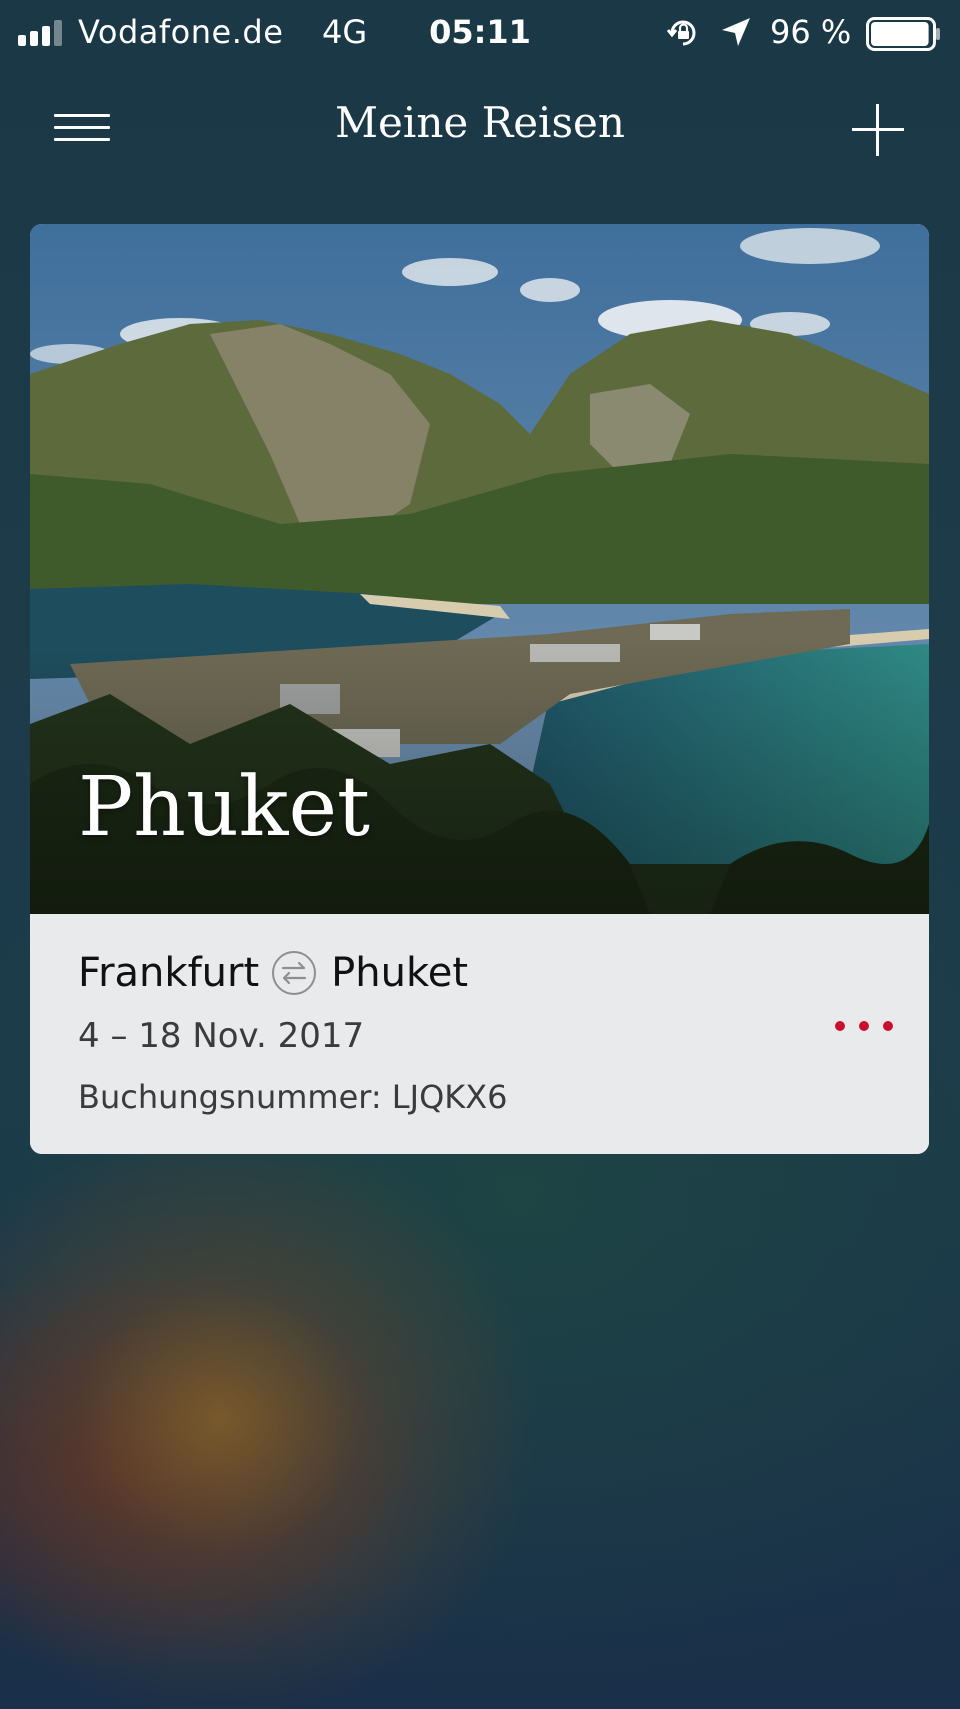 The image size is (960, 1709). I want to click on round-trip-arrows-icon, so click(294, 973).